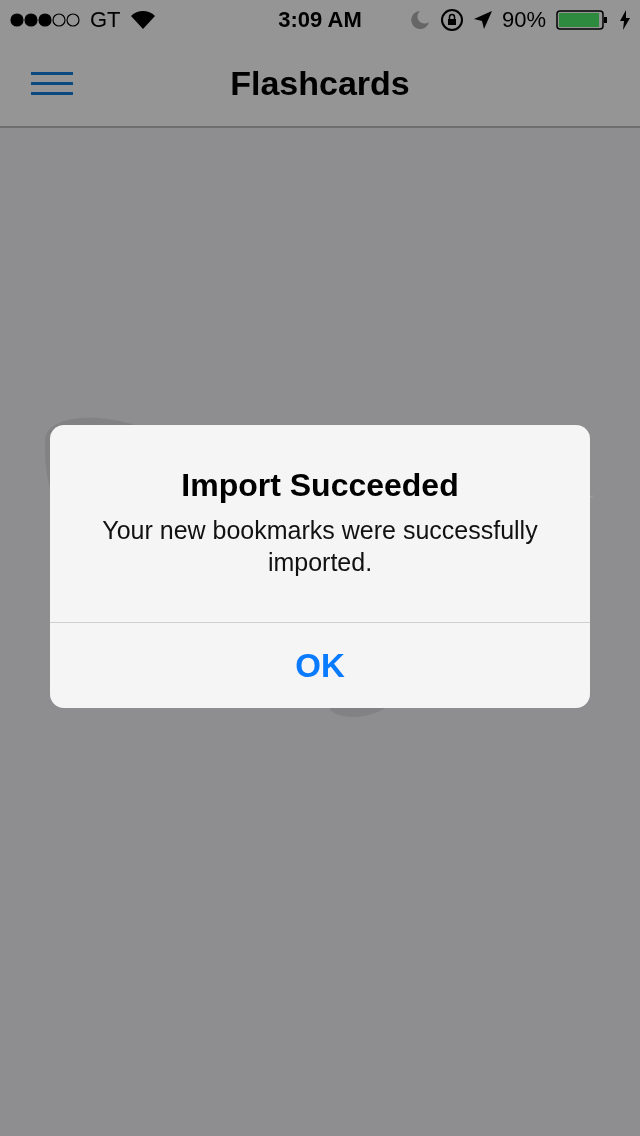  Describe the element at coordinates (320, 665) in the screenshot. I see `ok-button: OK` at that location.